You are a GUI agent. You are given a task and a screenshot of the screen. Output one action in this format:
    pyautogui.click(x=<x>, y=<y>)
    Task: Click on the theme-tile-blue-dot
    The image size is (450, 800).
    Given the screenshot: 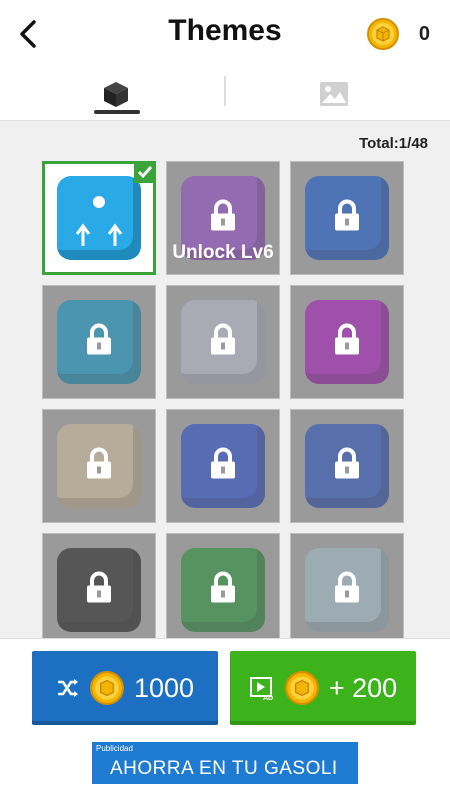 What is the action you would take?
    pyautogui.click(x=99, y=218)
    